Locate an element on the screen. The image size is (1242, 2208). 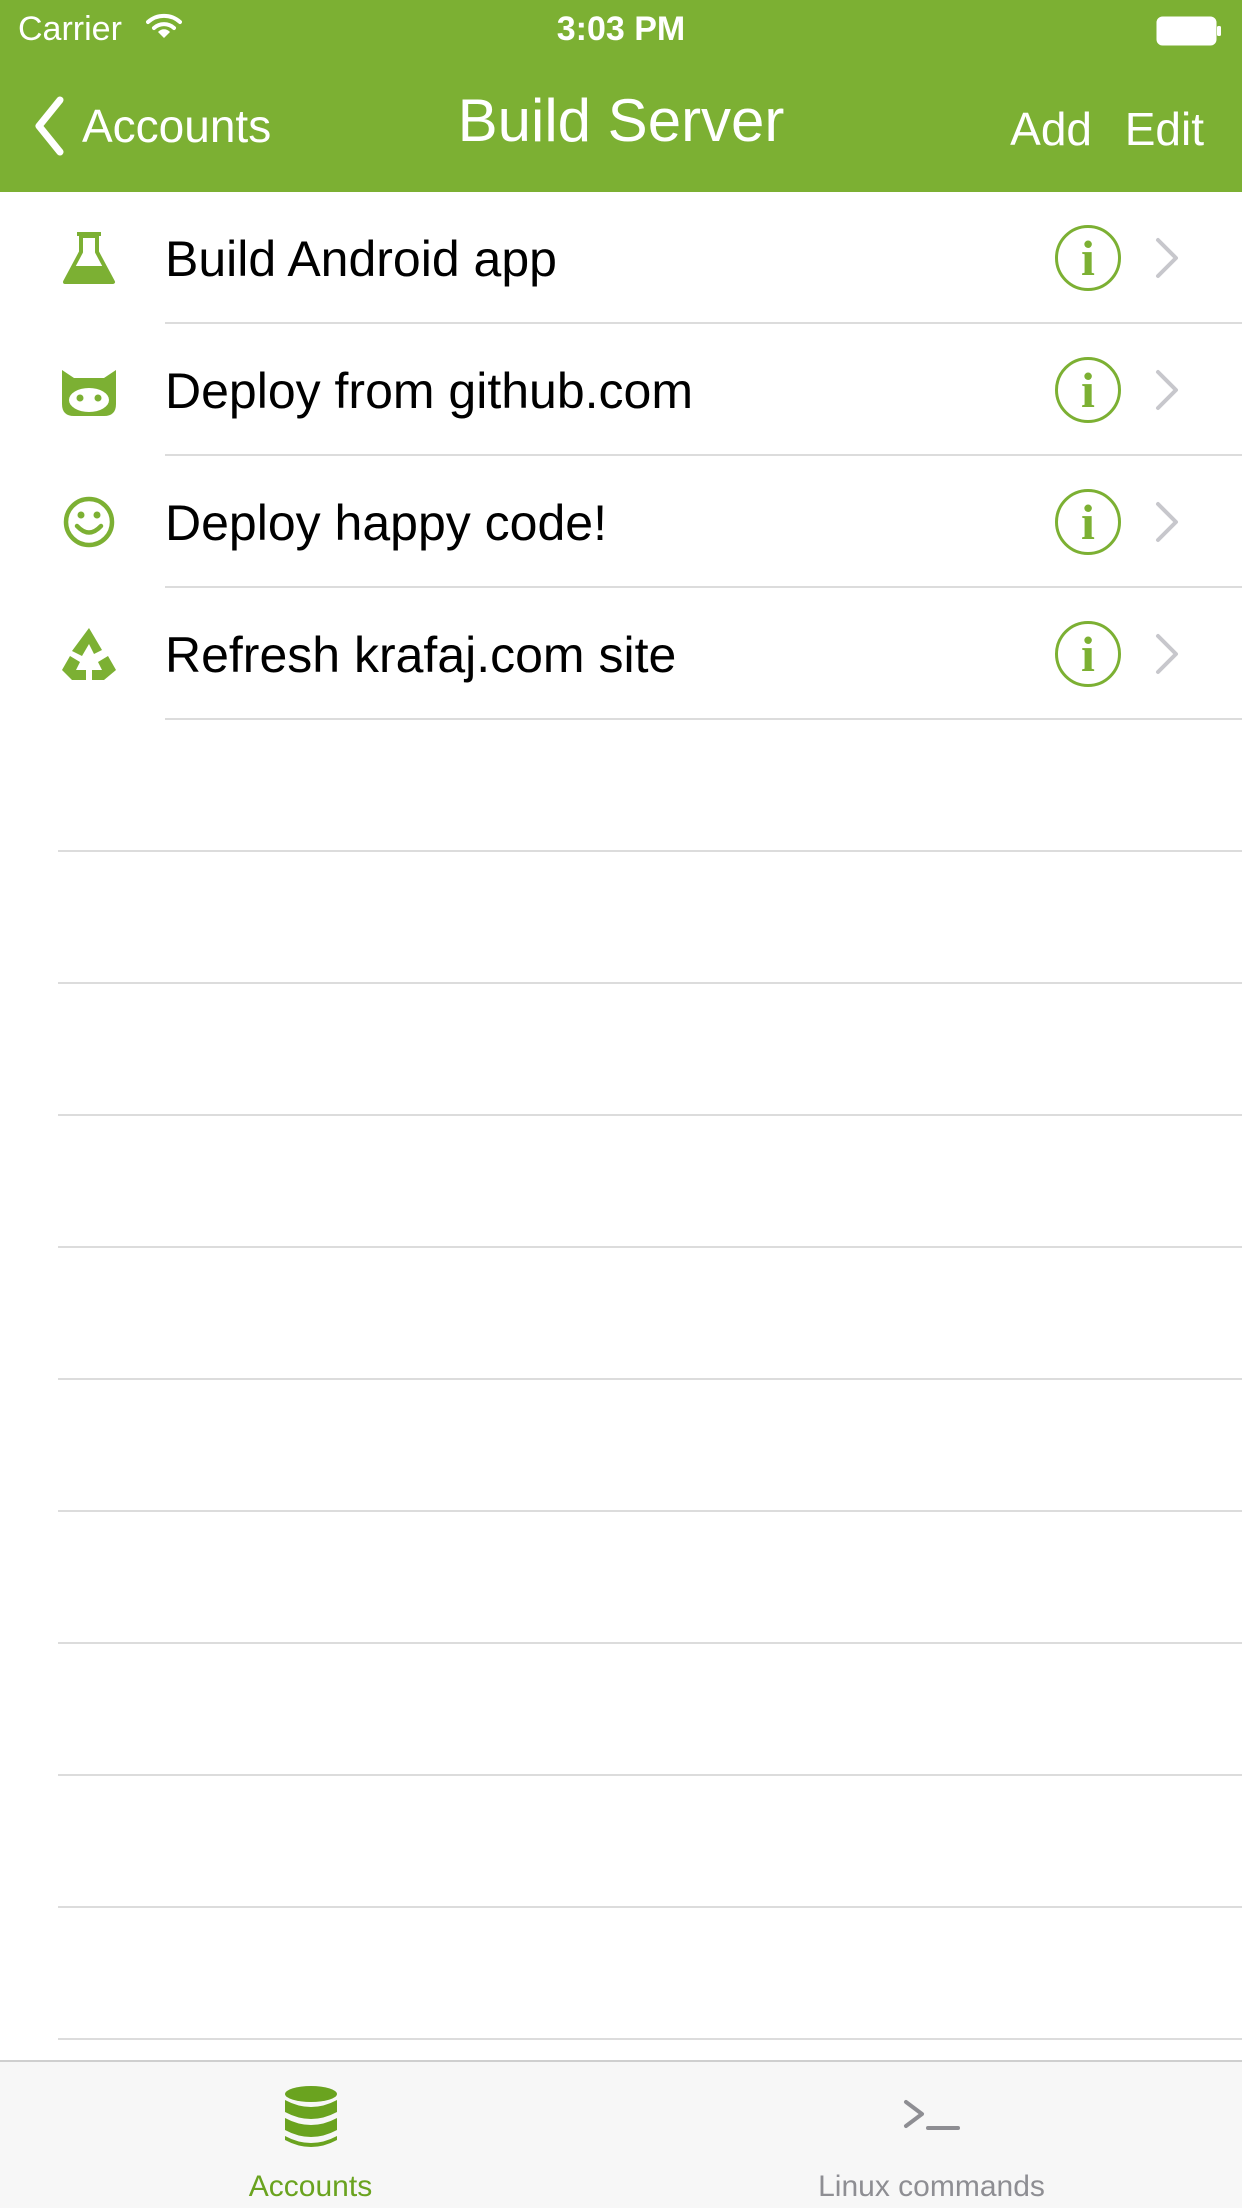
tab-accounts: Accounts is located at coordinates (310, 2135).